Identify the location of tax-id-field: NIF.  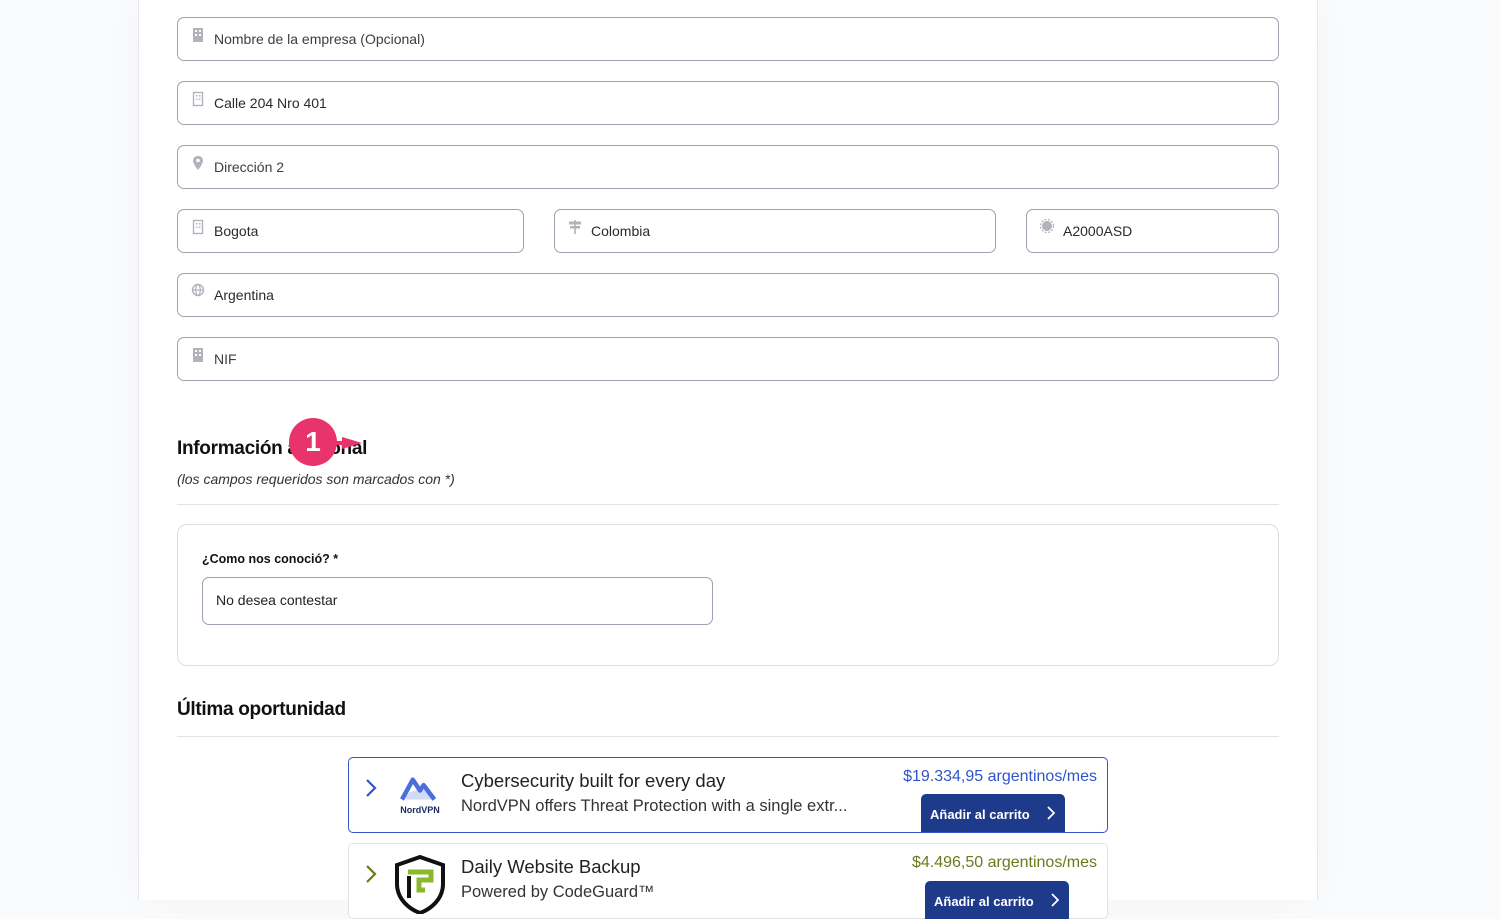
(728, 359).